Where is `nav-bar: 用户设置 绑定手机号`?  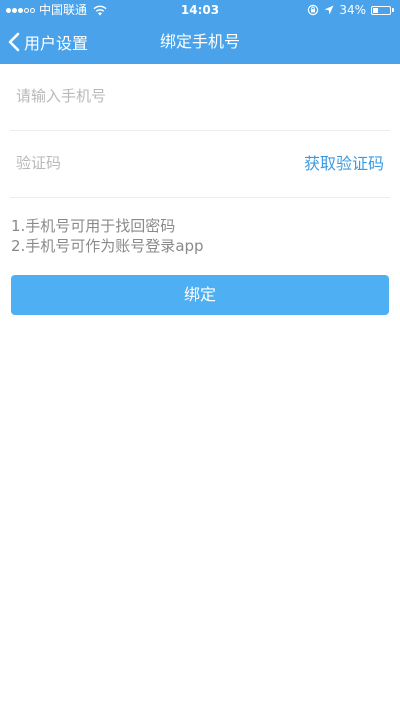 nav-bar: 用户设置 绑定手机号 is located at coordinates (200, 42).